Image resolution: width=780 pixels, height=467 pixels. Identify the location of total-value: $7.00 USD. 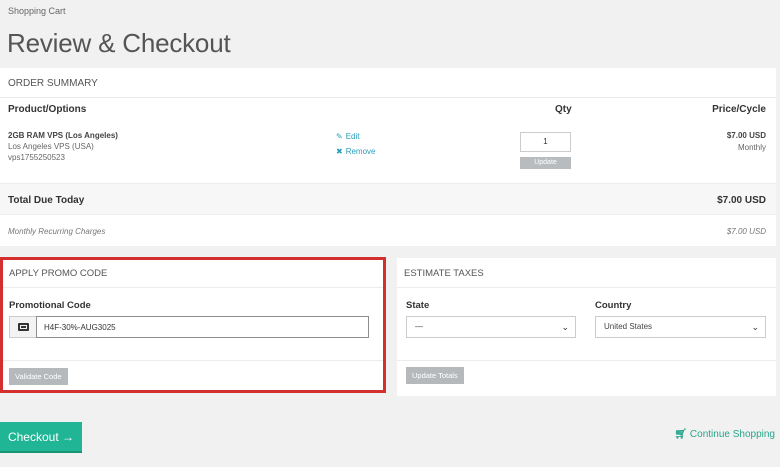
(741, 200).